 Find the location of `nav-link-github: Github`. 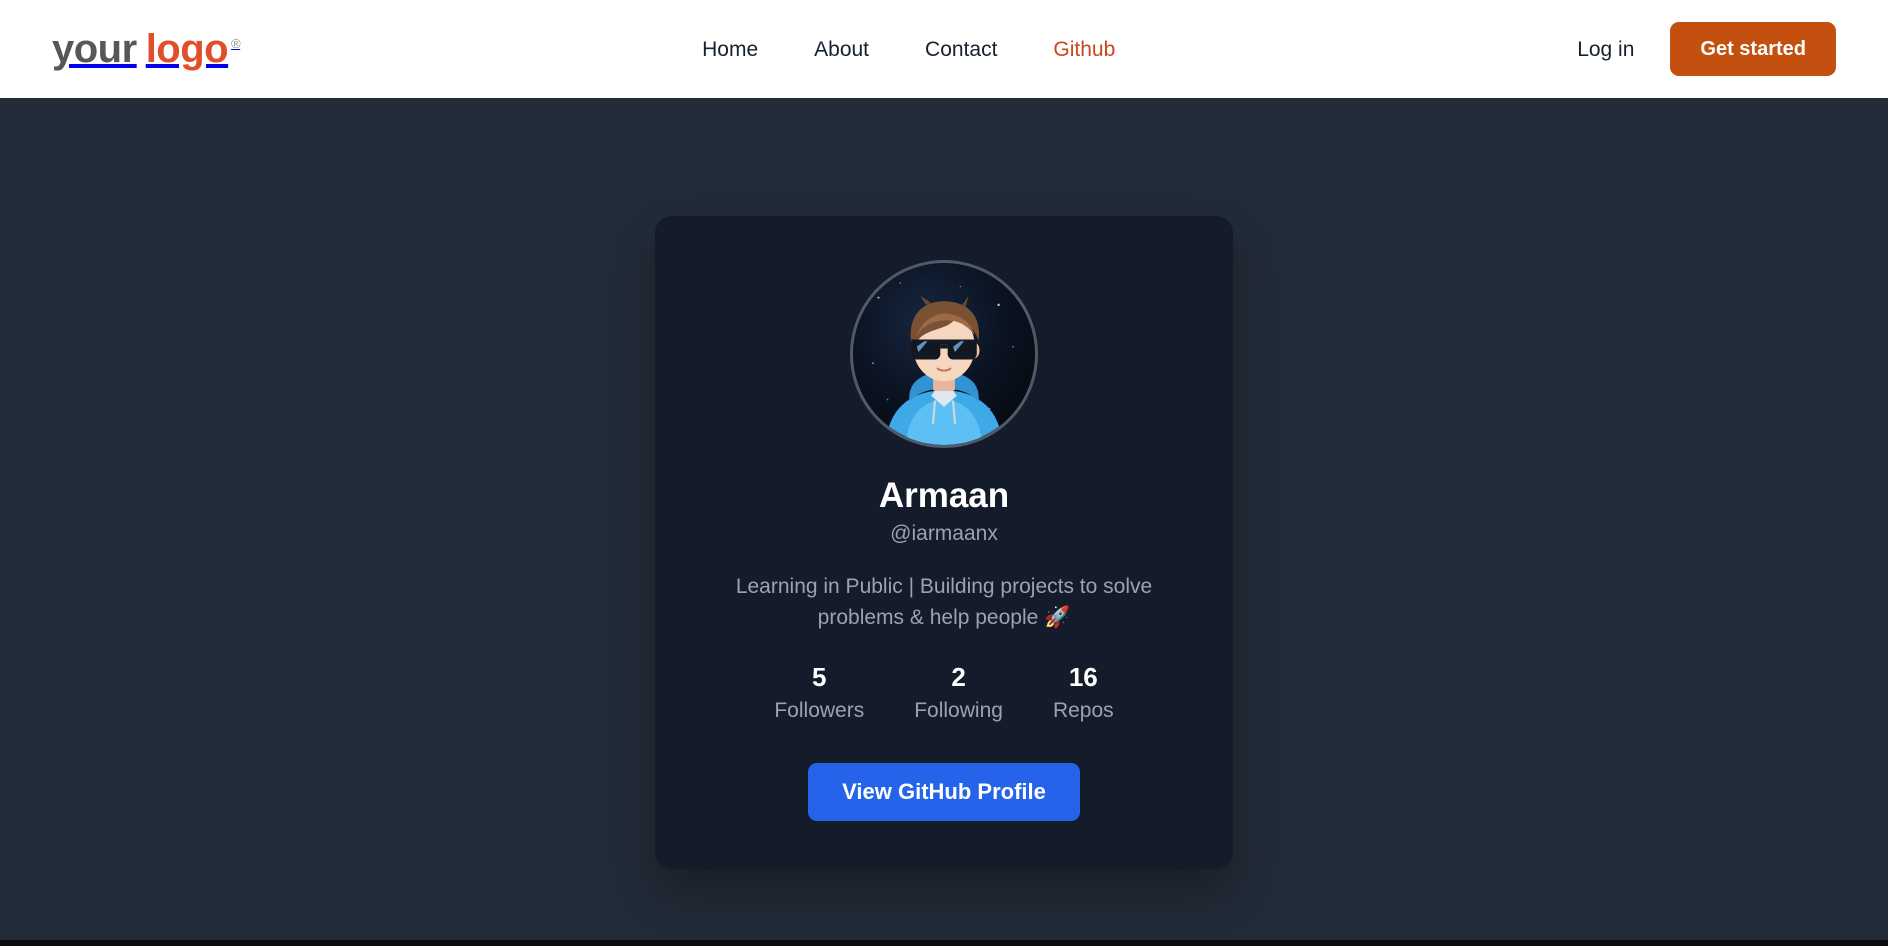

nav-link-github: Github is located at coordinates (1084, 49).